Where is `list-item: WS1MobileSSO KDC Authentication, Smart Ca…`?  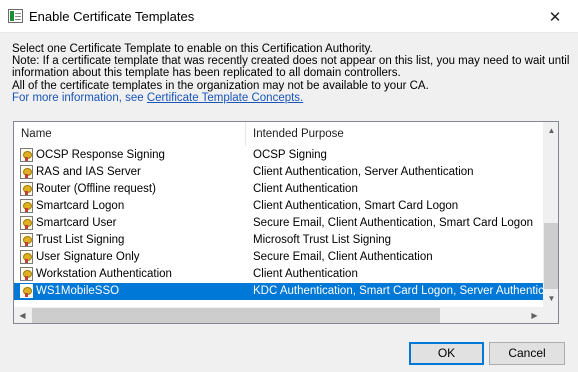
list-item: WS1MobileSSO KDC Authentication, Smart Ca… is located at coordinates (286, 291).